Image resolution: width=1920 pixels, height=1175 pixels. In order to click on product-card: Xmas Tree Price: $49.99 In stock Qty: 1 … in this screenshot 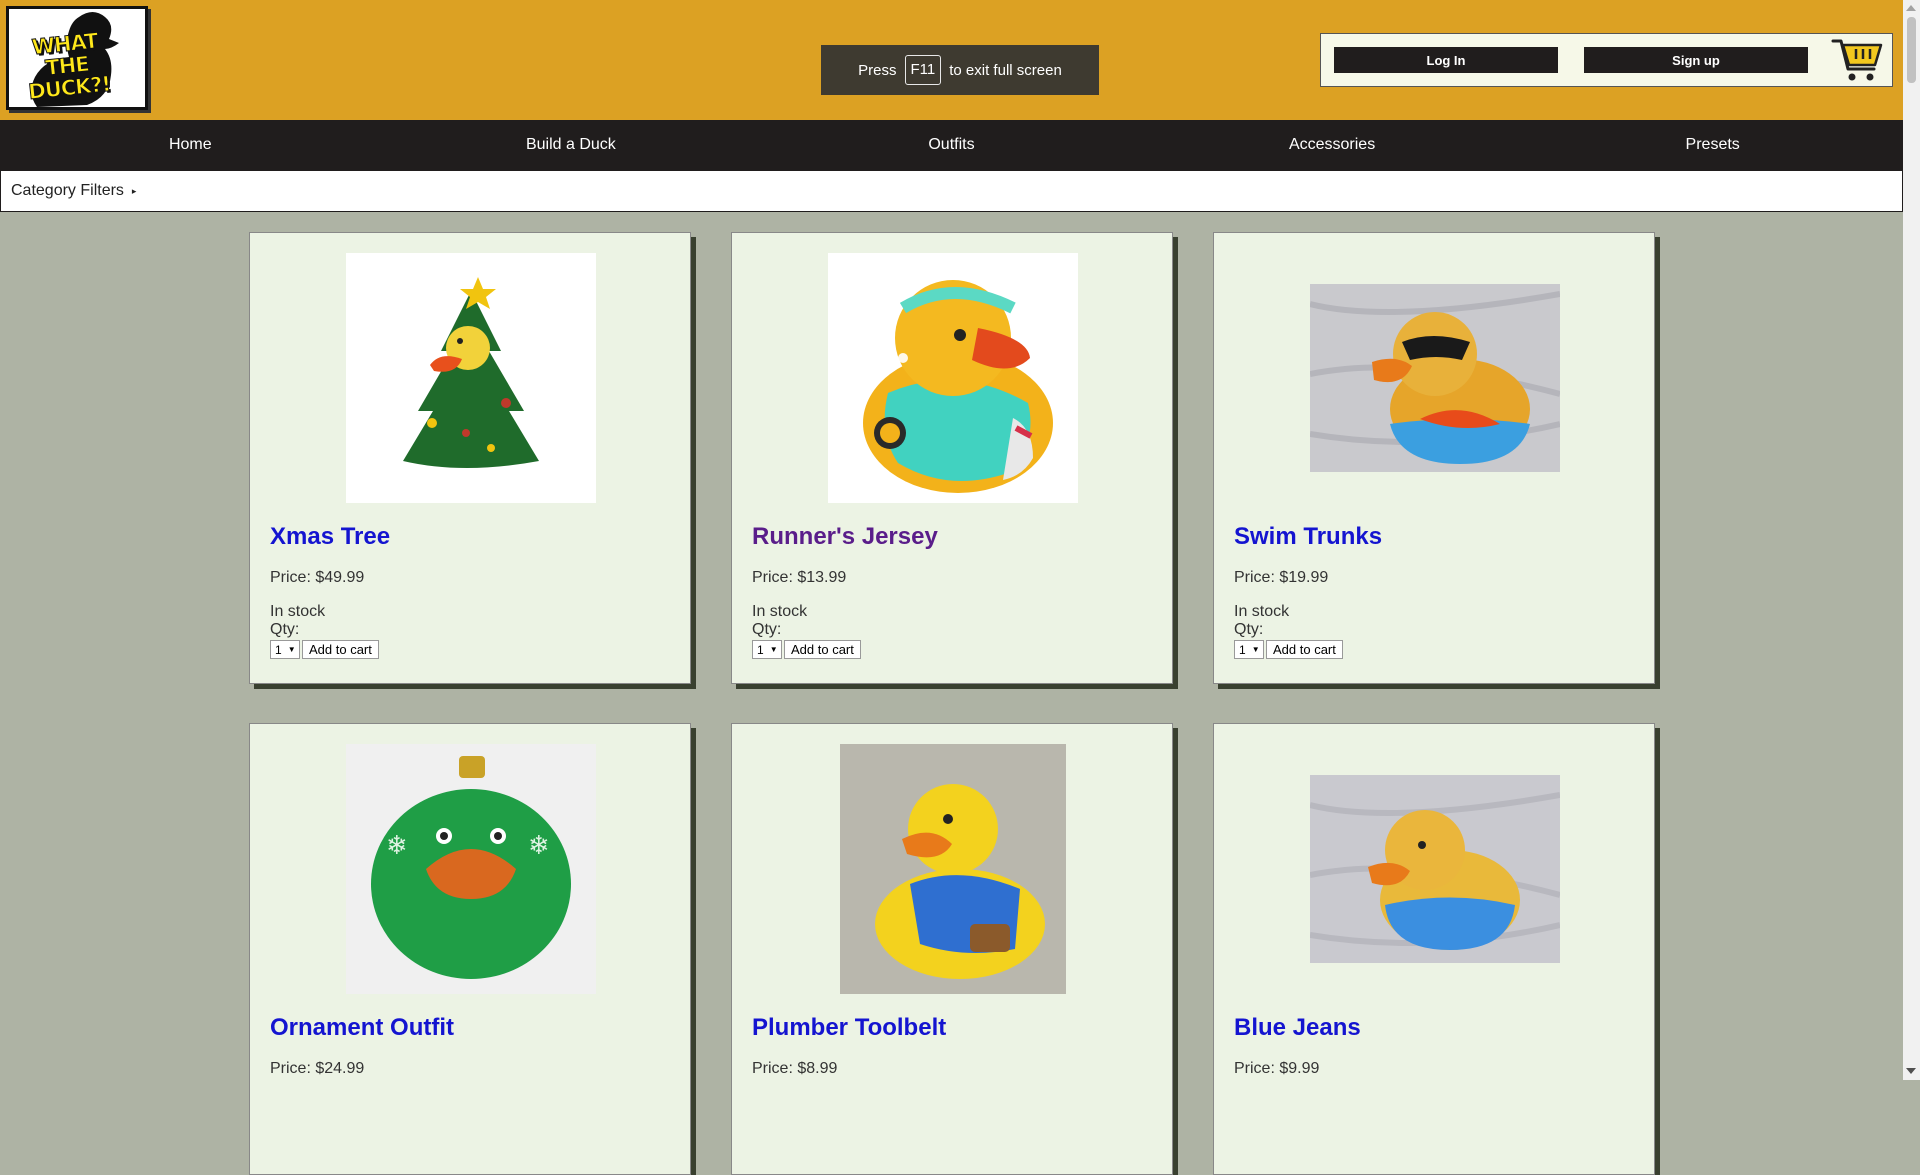, I will do `click(470, 458)`.